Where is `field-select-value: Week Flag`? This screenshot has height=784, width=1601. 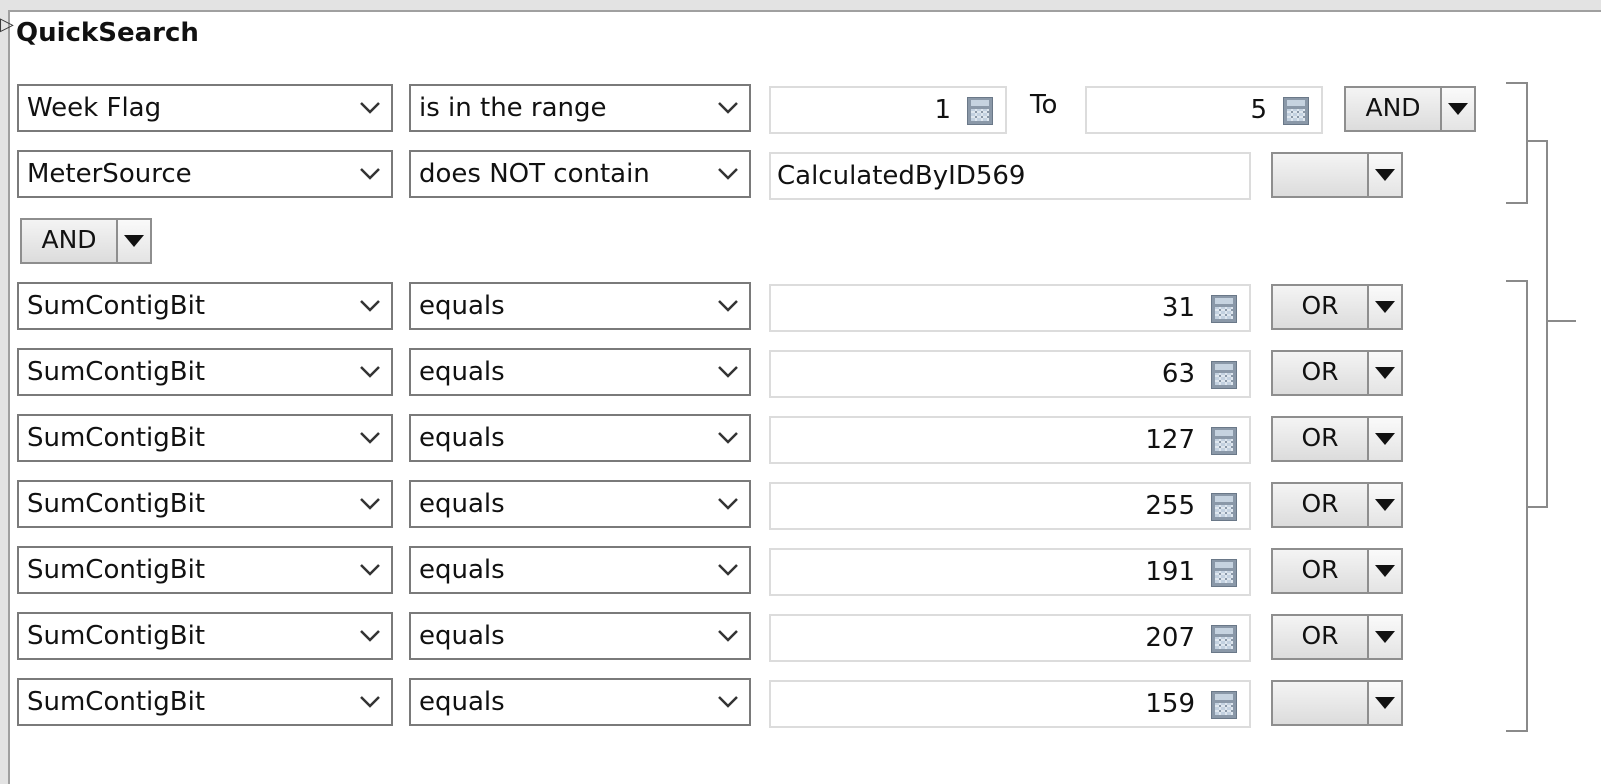 field-select-value: Week Flag is located at coordinates (94, 108).